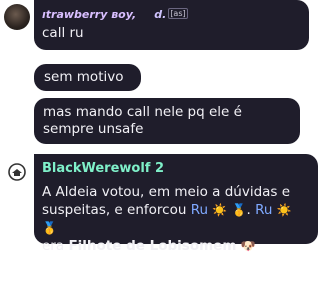 This screenshot has height=294, width=320. Describe the element at coordinates (17, 172) in the screenshot. I see `bot-icon` at that location.